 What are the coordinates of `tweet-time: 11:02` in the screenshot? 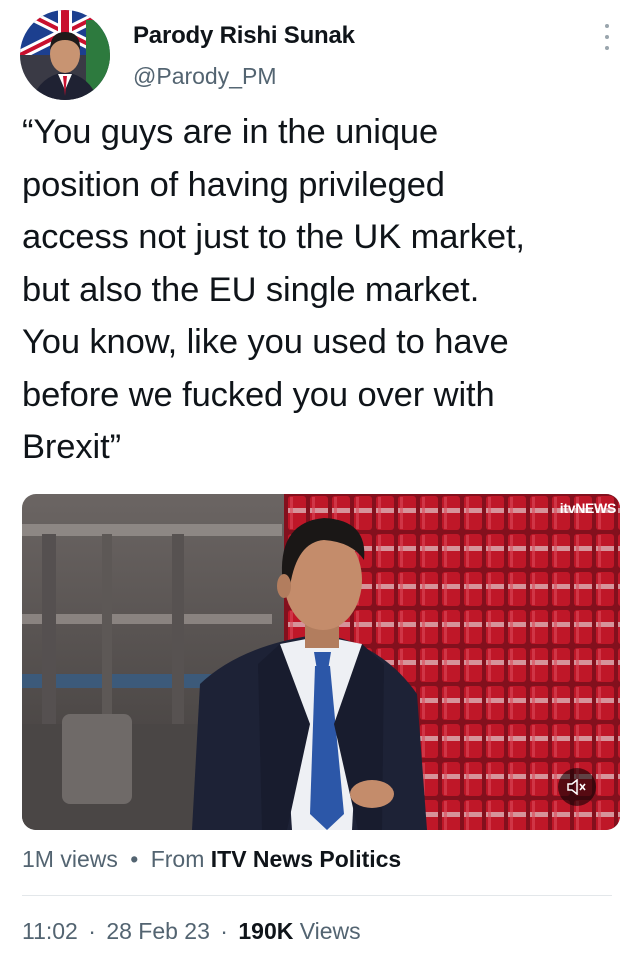 It's located at (50, 931).